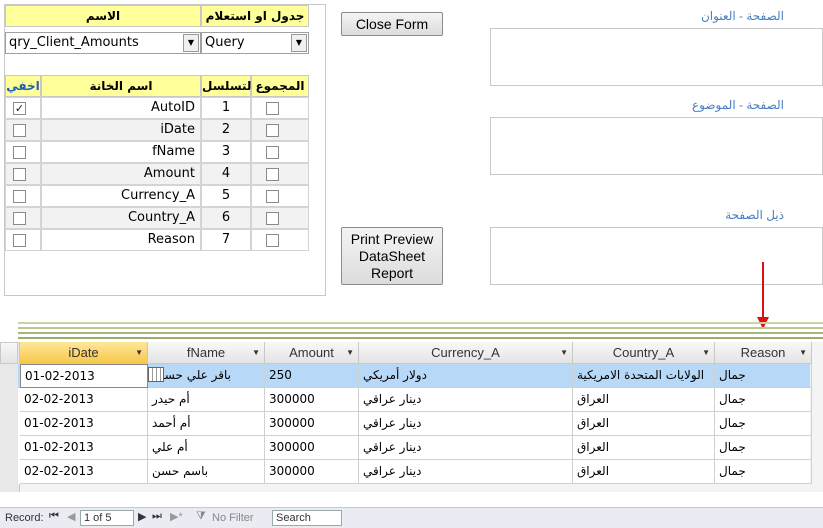 Image resolution: width=823 pixels, height=528 pixels. Describe the element at coordinates (226, 218) in the screenshot. I see `sequence-cell: 6` at that location.